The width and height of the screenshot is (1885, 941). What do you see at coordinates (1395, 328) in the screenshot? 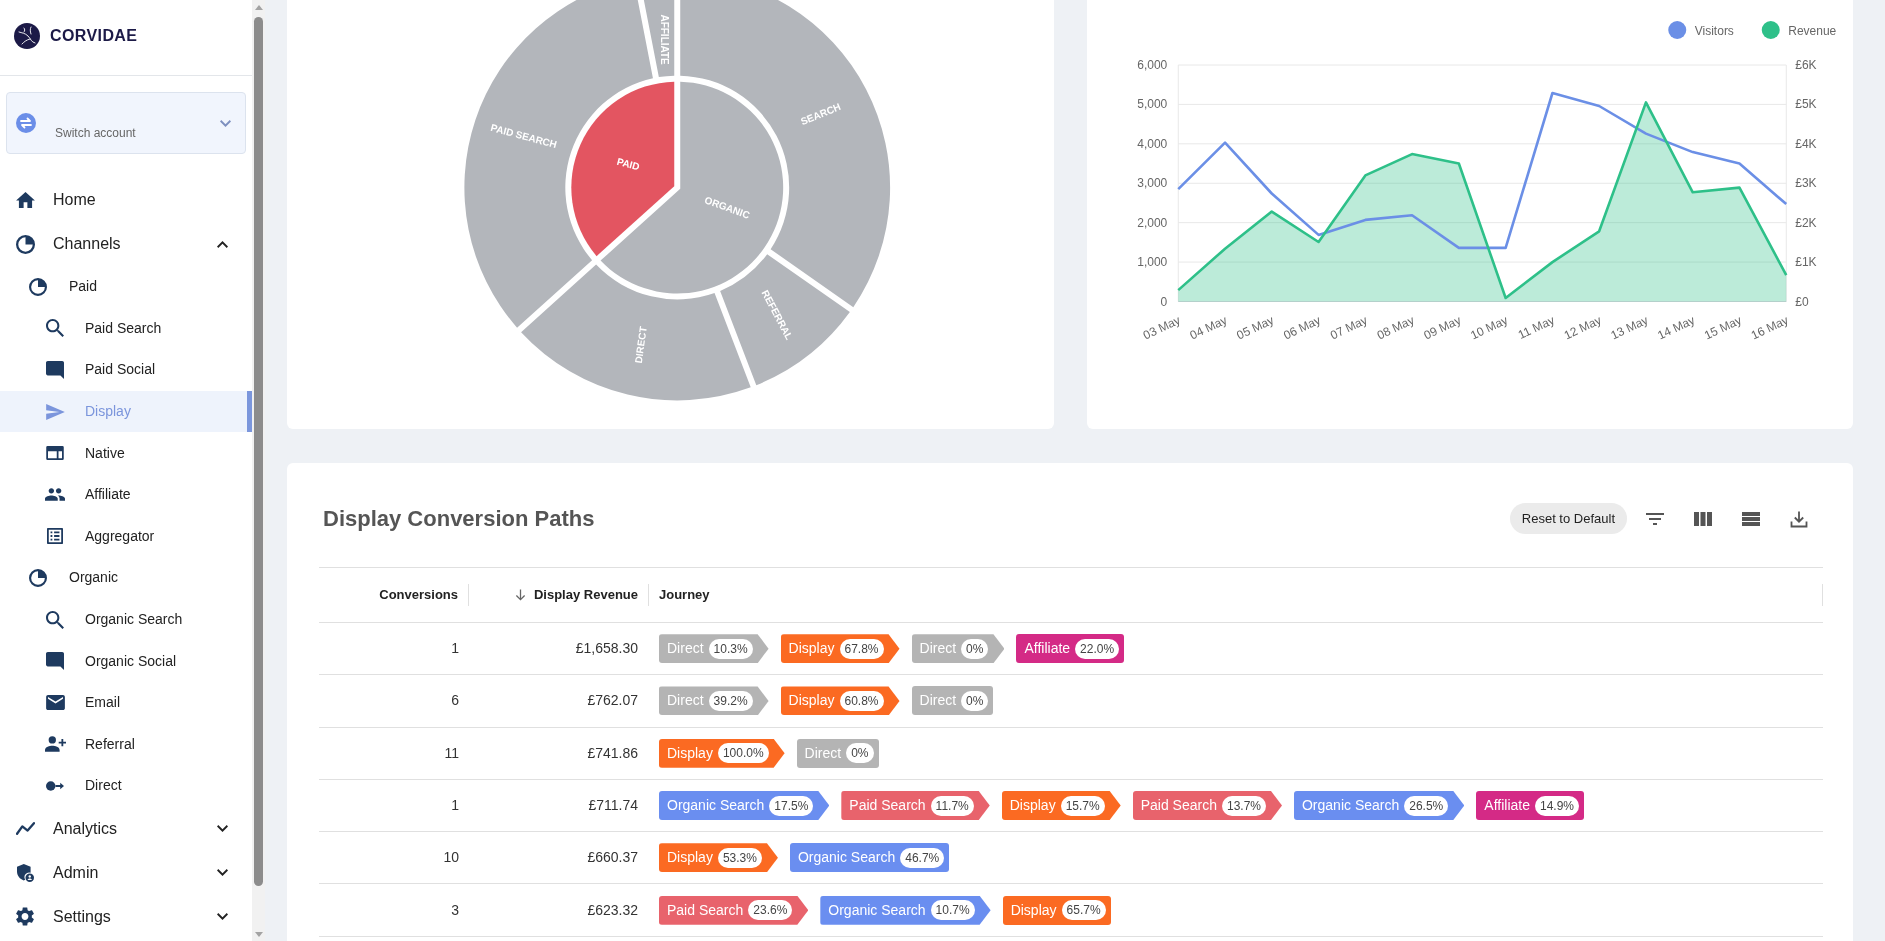
I see `x-axis-tick-label: 08 May` at bounding box center [1395, 328].